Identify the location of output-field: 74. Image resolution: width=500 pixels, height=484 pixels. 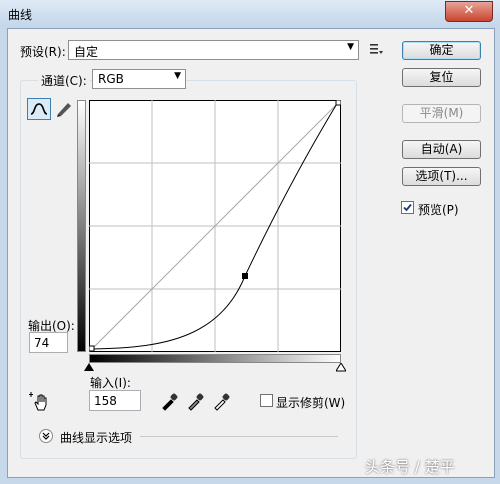
(48, 342).